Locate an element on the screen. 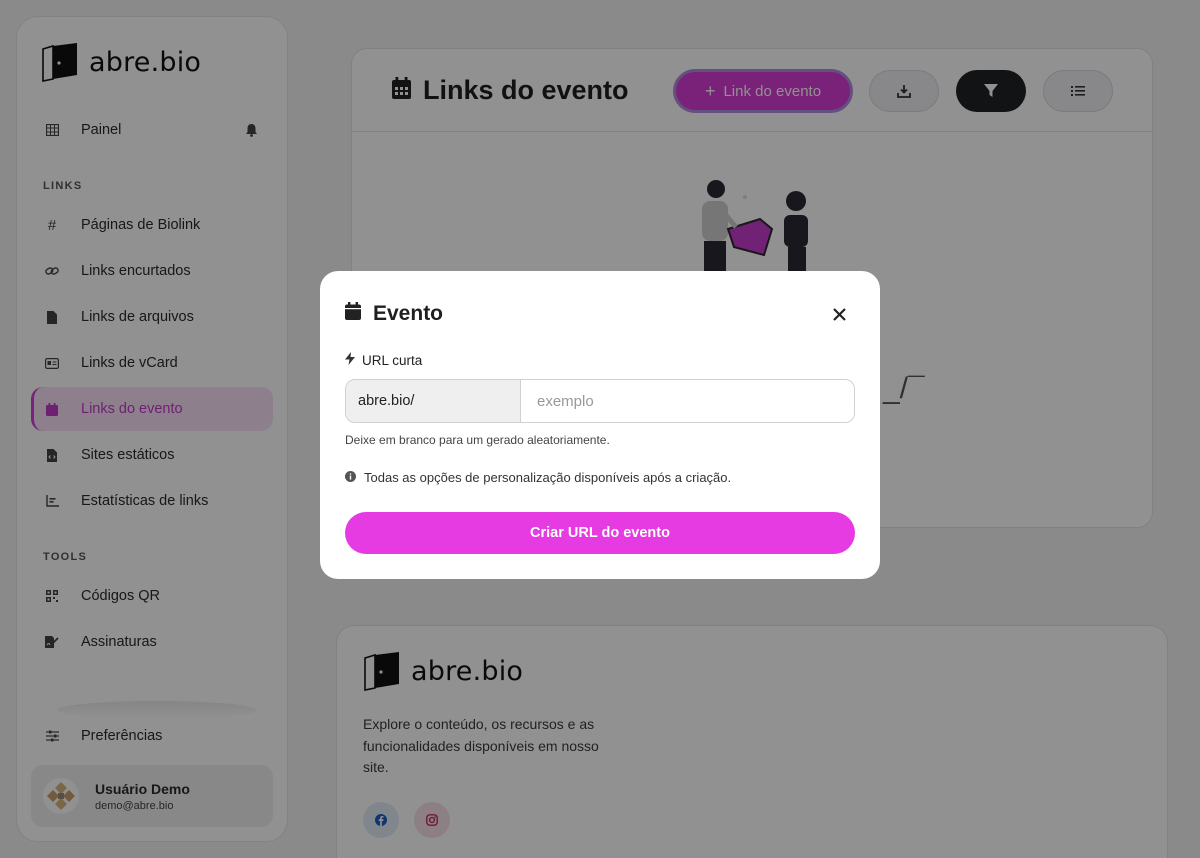 The height and width of the screenshot is (858, 1200). url-prefix: abre.bio/ is located at coordinates (433, 401).